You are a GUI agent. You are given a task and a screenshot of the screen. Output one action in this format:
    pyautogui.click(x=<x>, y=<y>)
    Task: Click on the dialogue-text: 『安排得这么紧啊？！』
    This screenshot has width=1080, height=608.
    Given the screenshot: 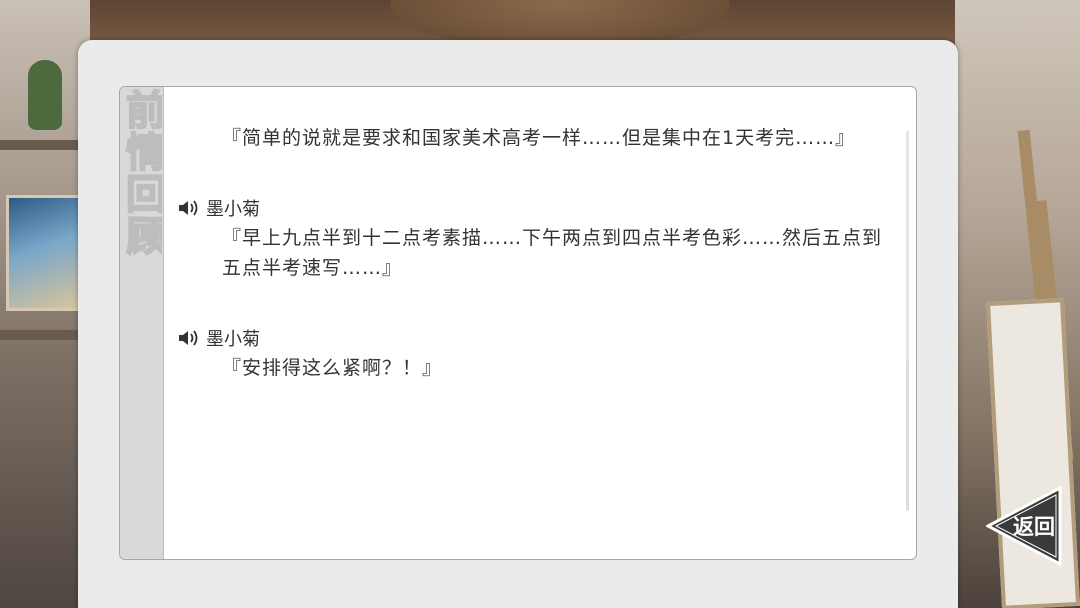 What is the action you would take?
    pyautogui.click(x=332, y=368)
    